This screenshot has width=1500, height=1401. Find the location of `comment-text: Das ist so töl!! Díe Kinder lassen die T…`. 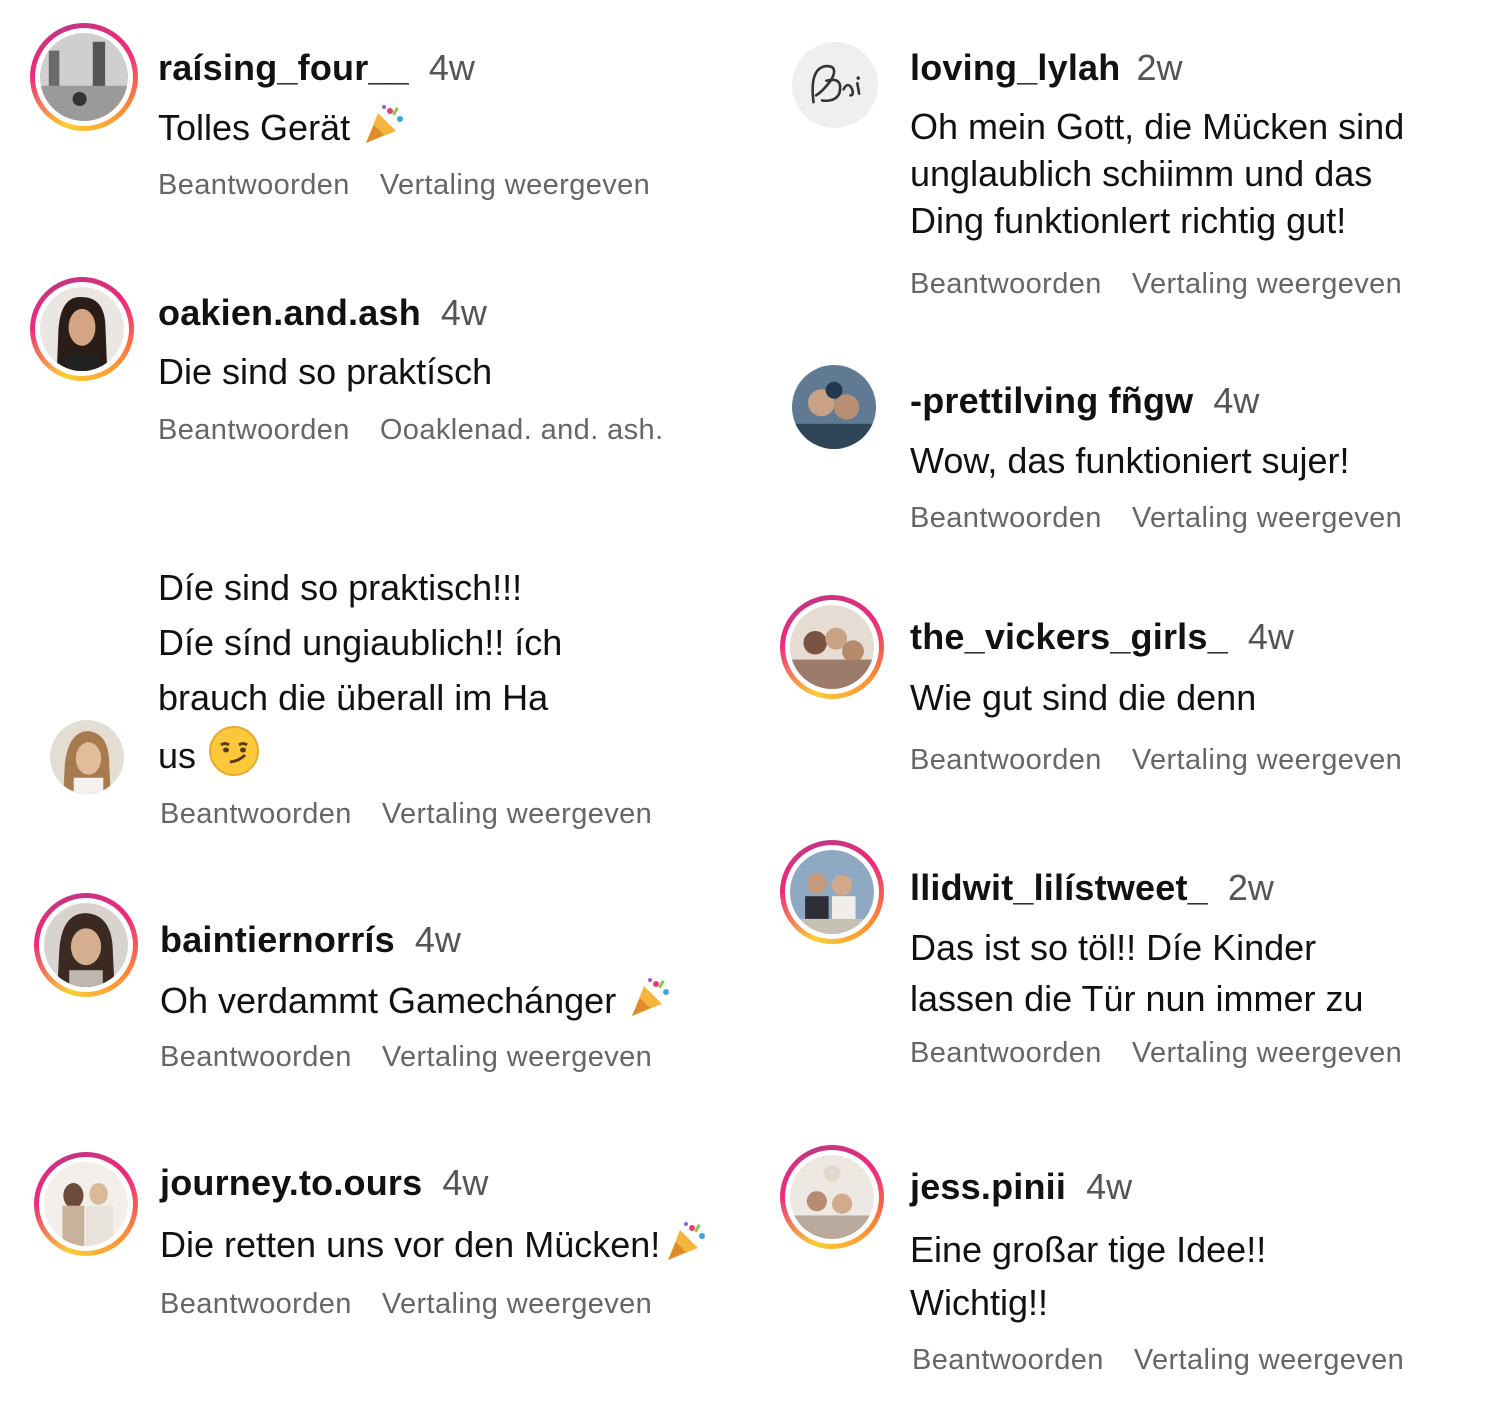

comment-text: Das ist so töl!! Díe Kinder lassen die T… is located at coordinates (1137, 973).